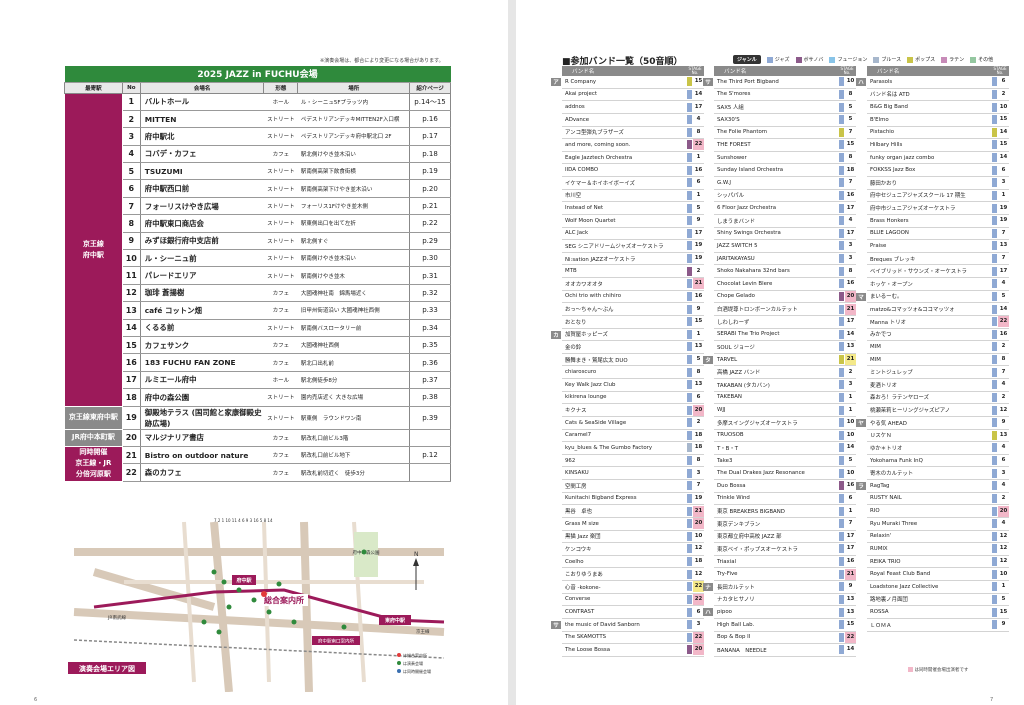 The height and width of the screenshot is (705, 1024). Describe the element at coordinates (938, 107) in the screenshot. I see `band-row: B&G Big Band 10` at that location.